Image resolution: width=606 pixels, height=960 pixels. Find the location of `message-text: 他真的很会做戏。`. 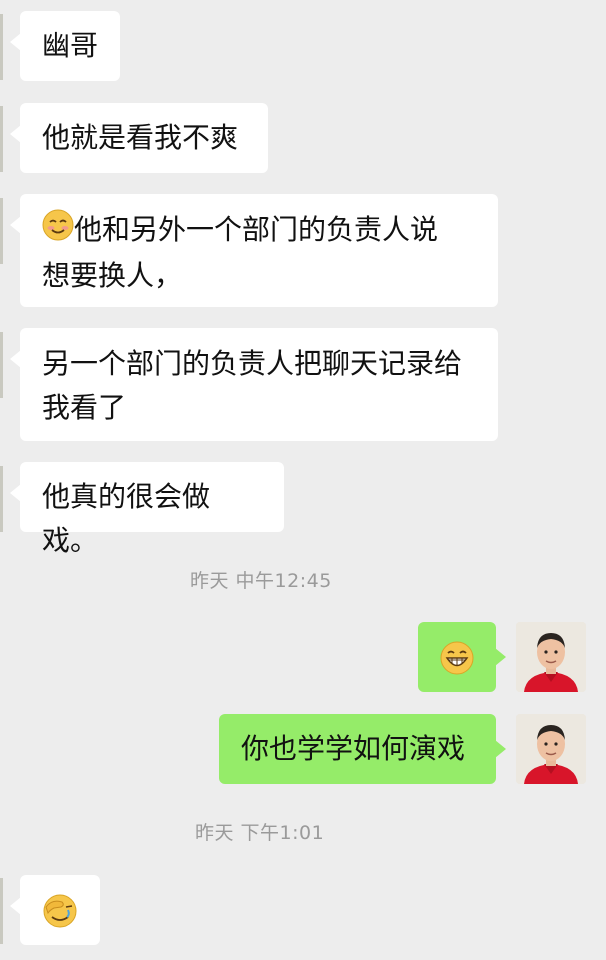

message-text: 他真的很会做戏。 is located at coordinates (126, 518).